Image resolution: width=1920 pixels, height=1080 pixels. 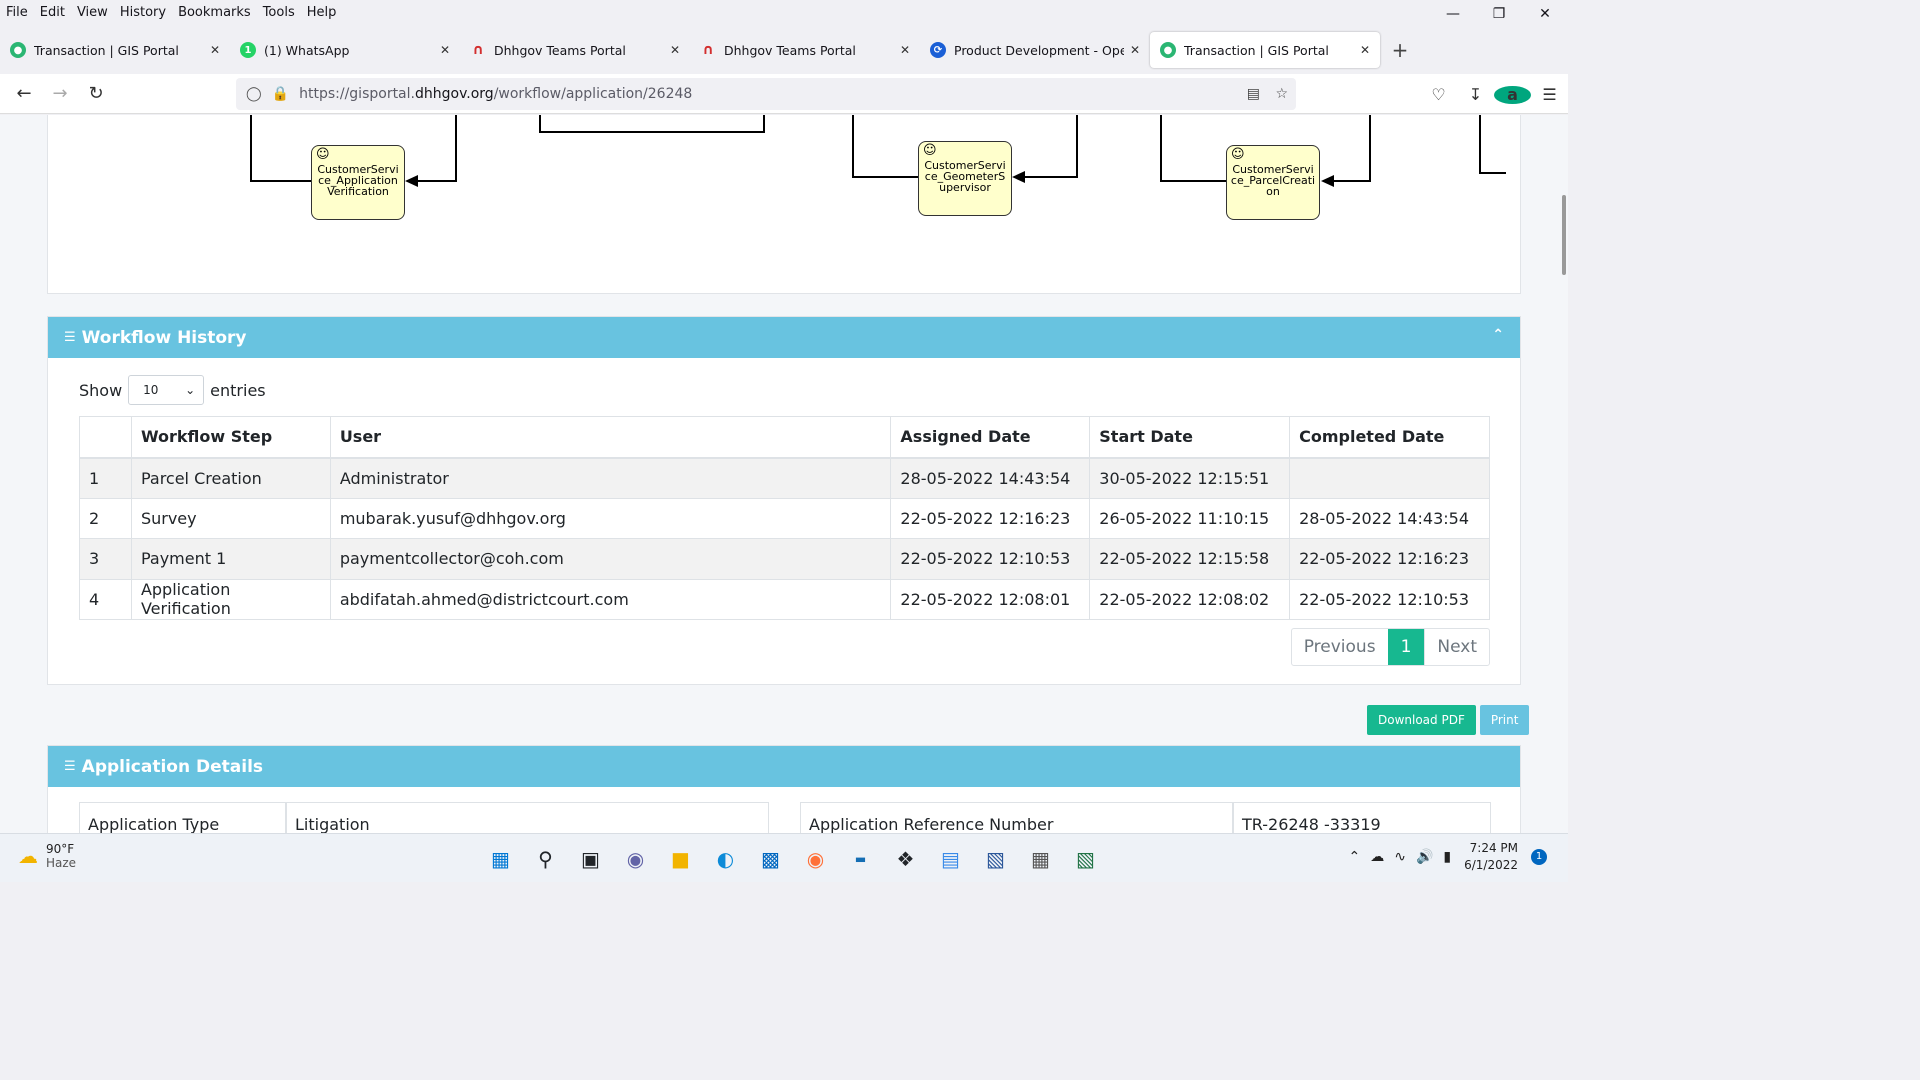 I want to click on new-tab-plus-icon: +, so click(x=1400, y=50).